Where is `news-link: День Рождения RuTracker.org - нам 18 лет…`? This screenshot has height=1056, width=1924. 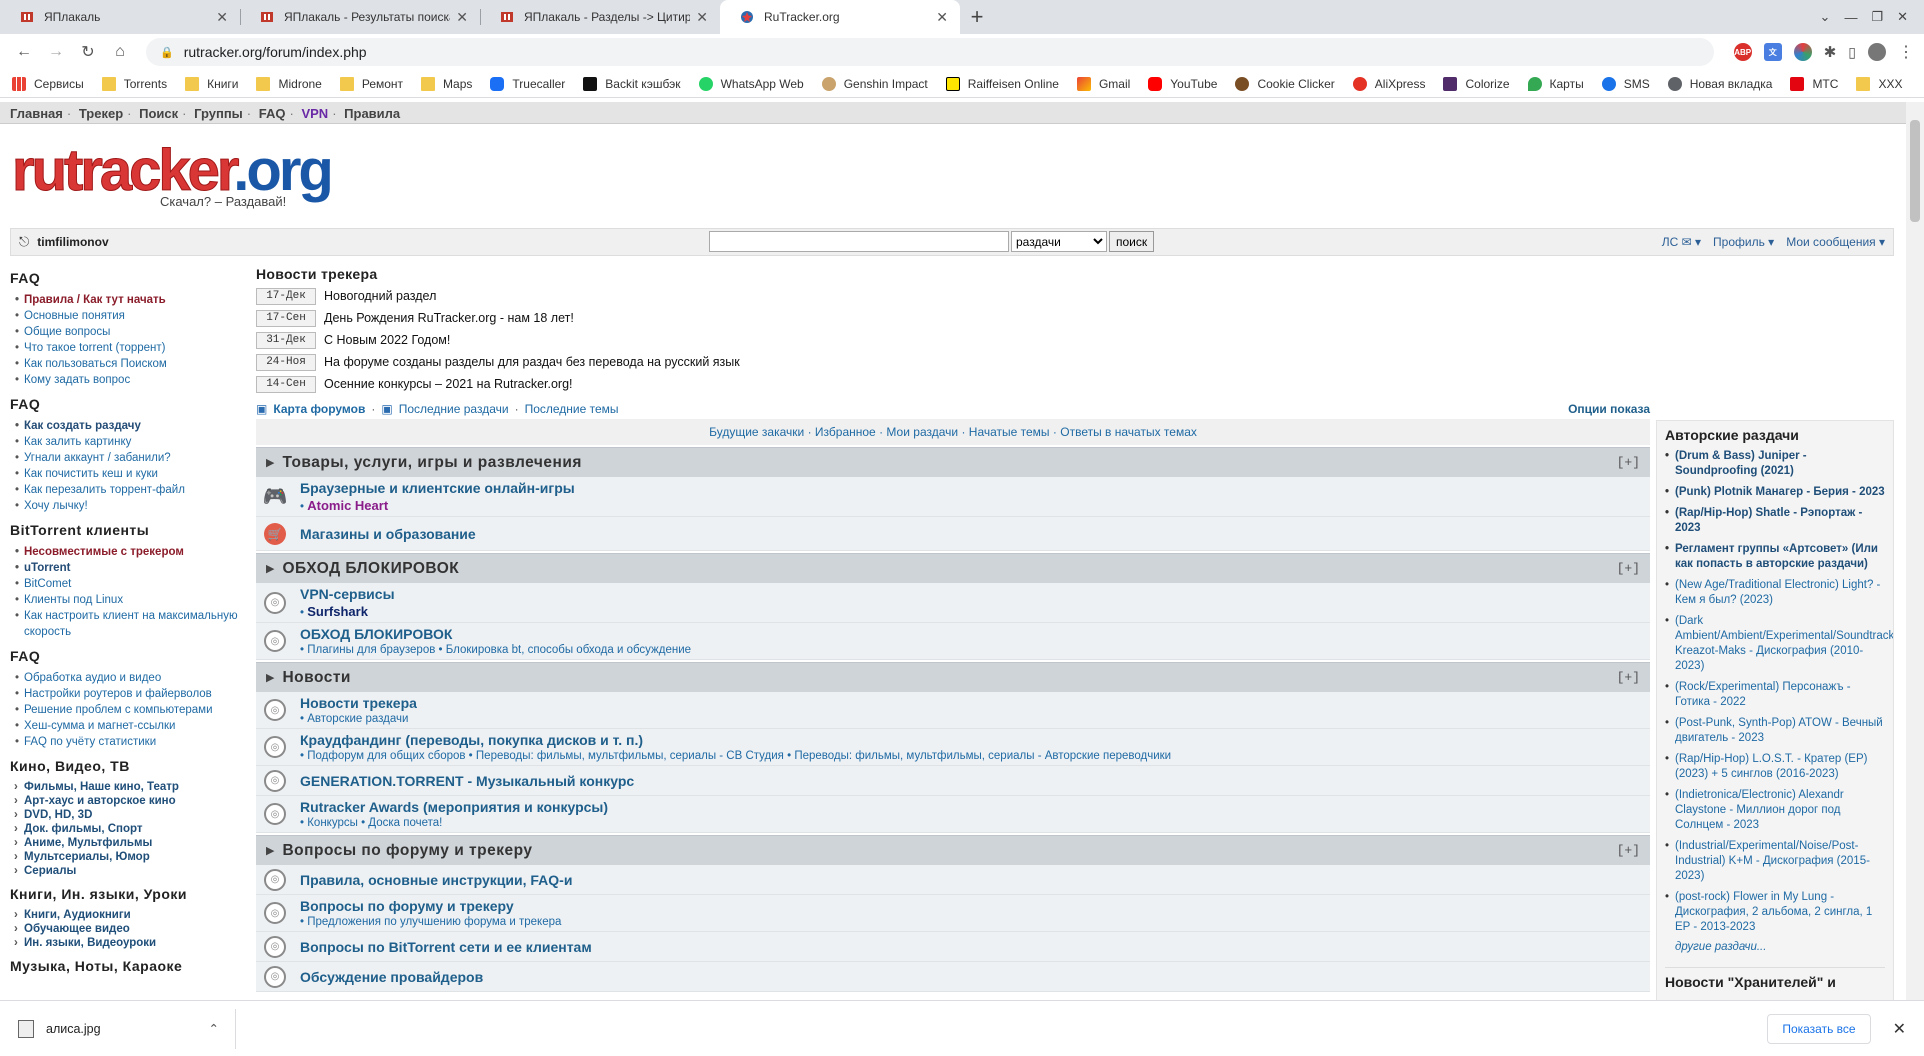
news-link: День Рождения RuTracker.org - нам 18 лет… is located at coordinates (449, 318).